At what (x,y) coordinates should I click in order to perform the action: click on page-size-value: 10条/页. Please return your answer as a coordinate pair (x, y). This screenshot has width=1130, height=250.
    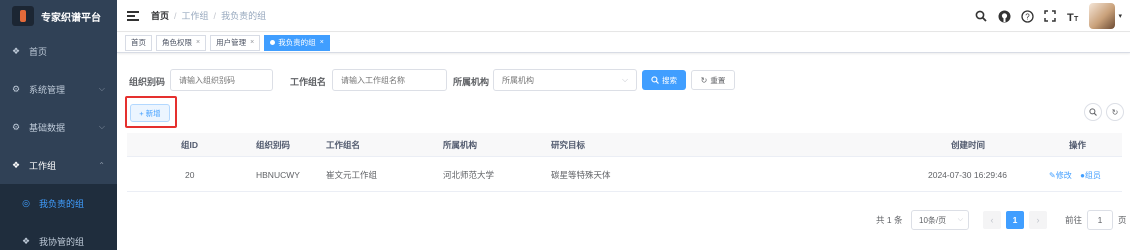
    Looking at the image, I should click on (933, 220).